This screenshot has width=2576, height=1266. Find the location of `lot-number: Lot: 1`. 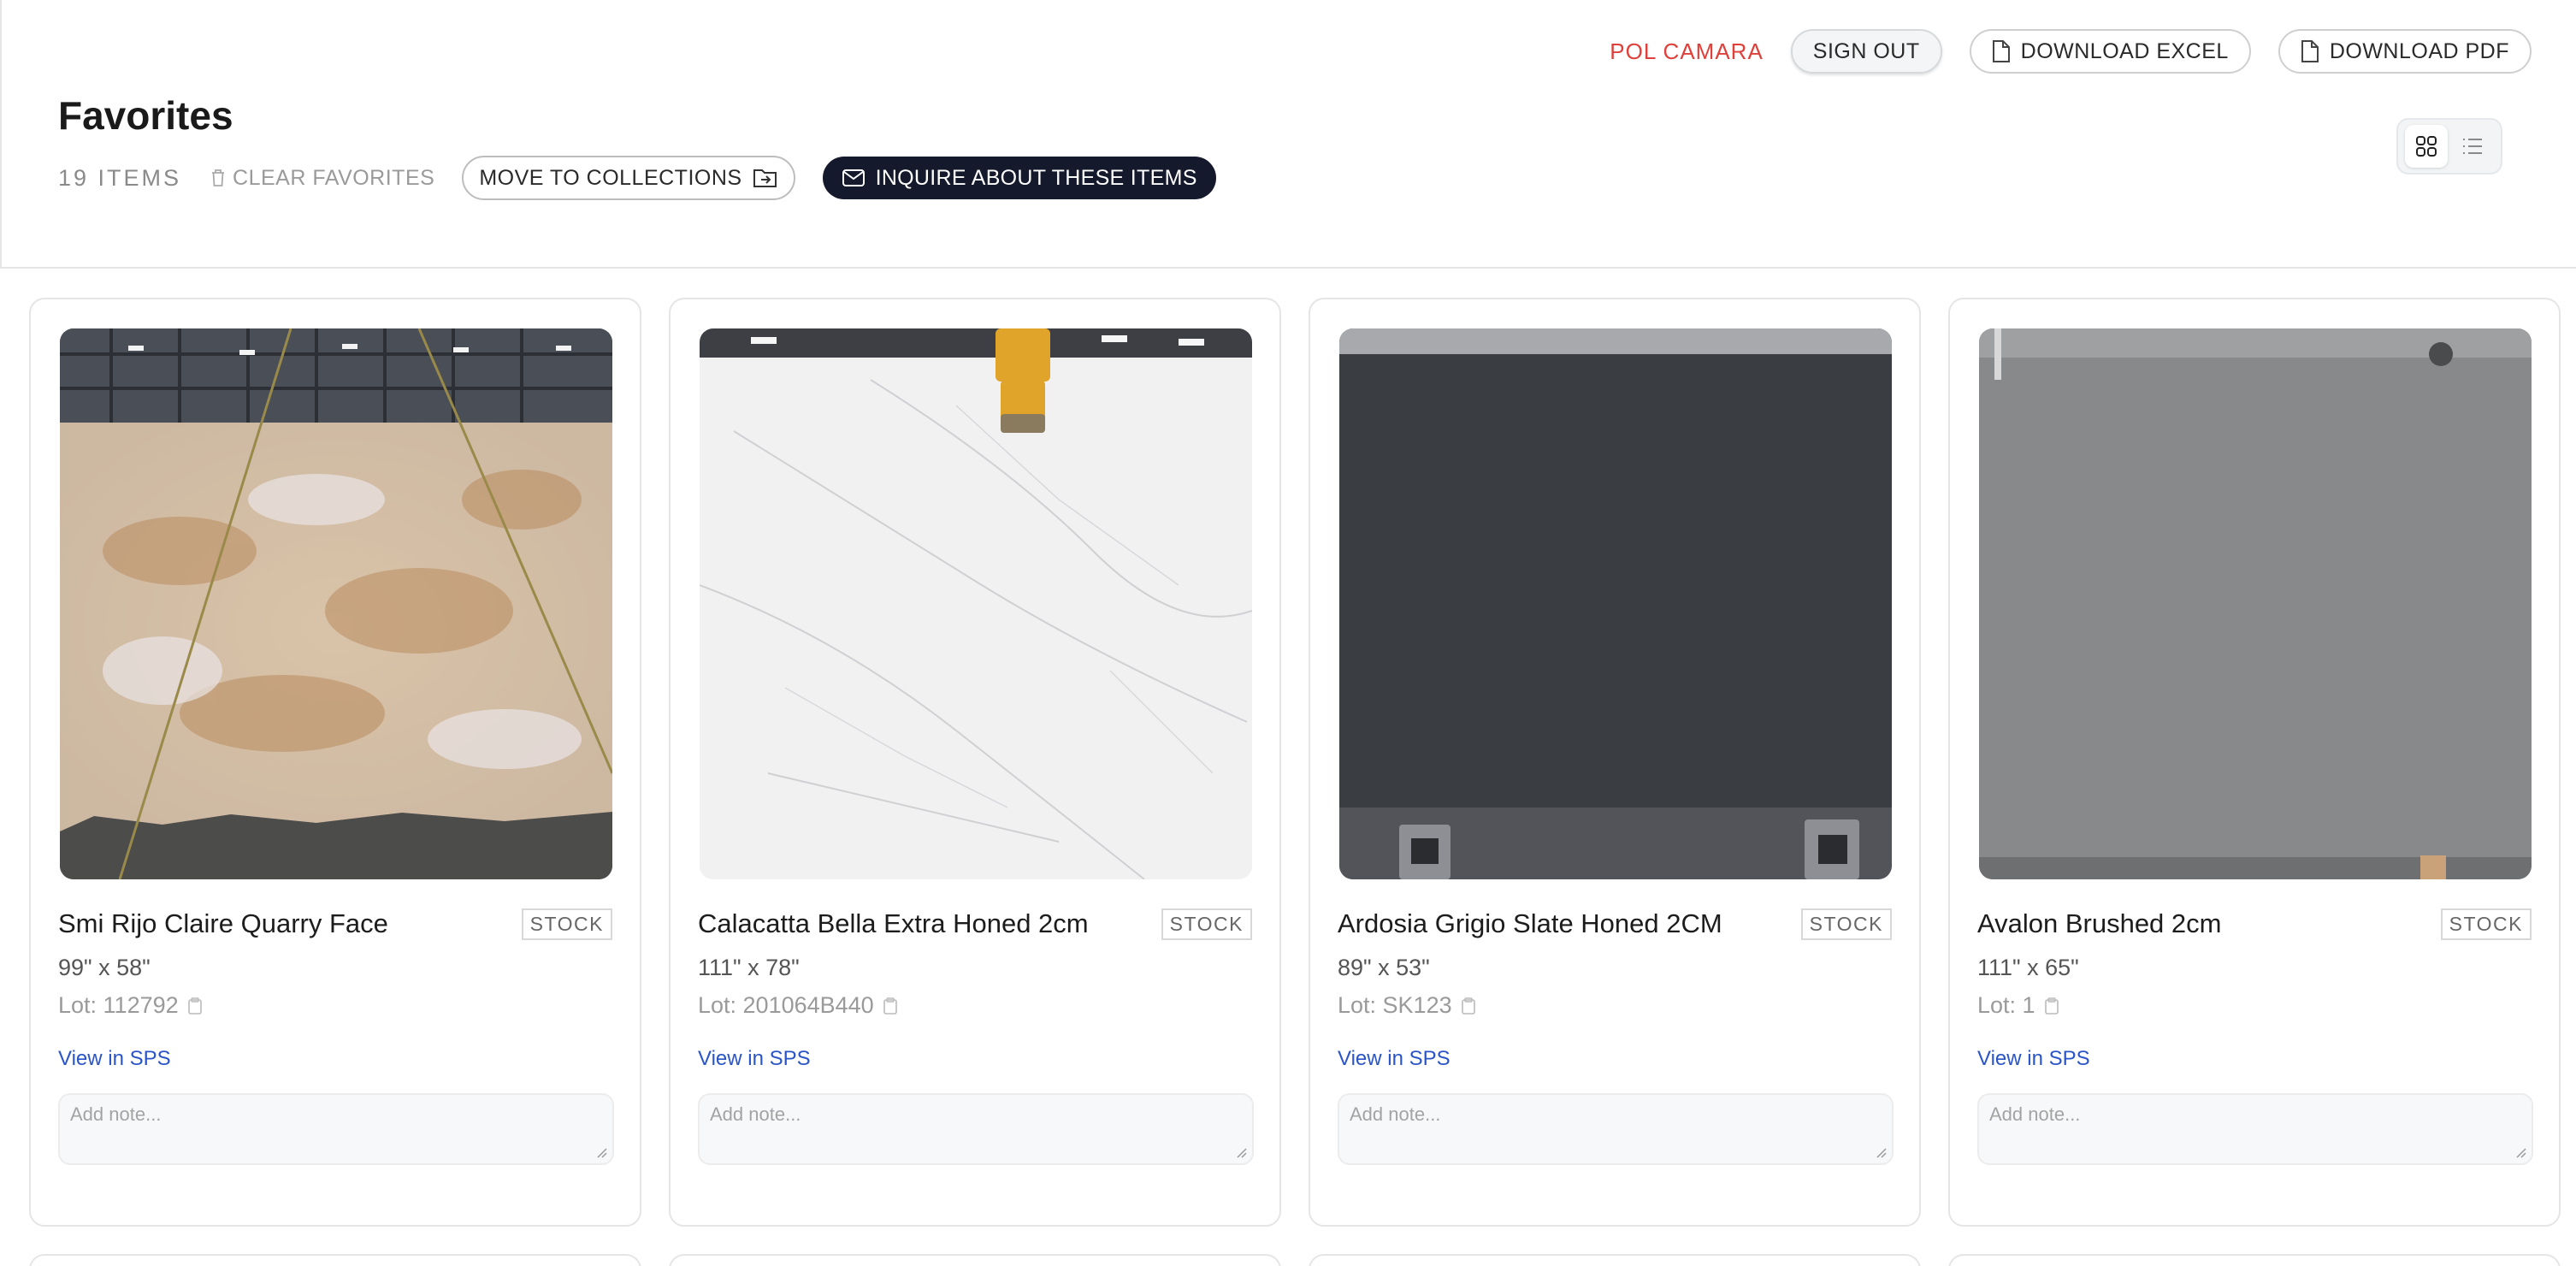

lot-number: Lot: 1 is located at coordinates (2018, 1005).